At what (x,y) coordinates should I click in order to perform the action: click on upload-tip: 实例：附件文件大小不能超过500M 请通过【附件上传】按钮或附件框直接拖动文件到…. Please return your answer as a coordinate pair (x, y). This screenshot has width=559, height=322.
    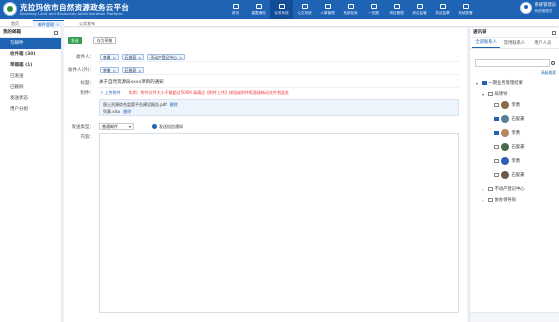
    Looking at the image, I should click on (208, 92).